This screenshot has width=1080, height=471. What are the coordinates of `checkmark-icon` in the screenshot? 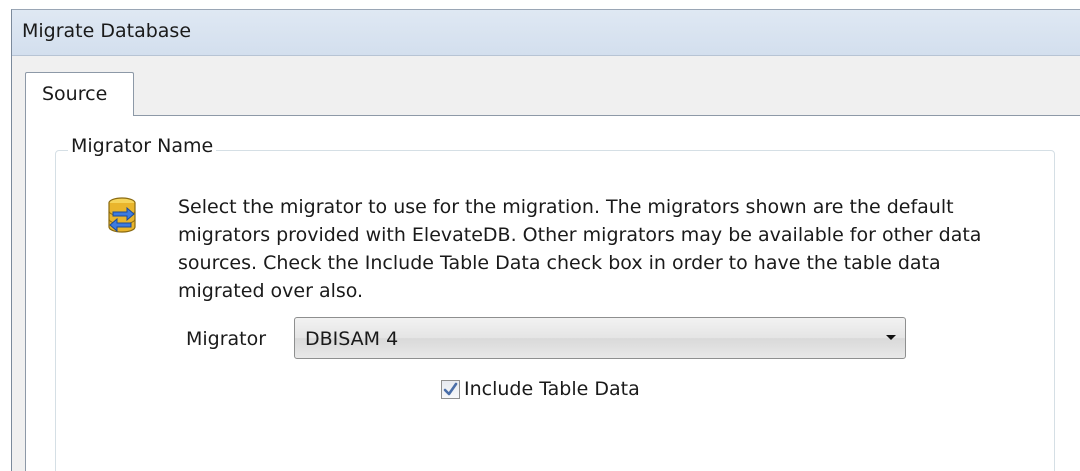 It's located at (450, 389).